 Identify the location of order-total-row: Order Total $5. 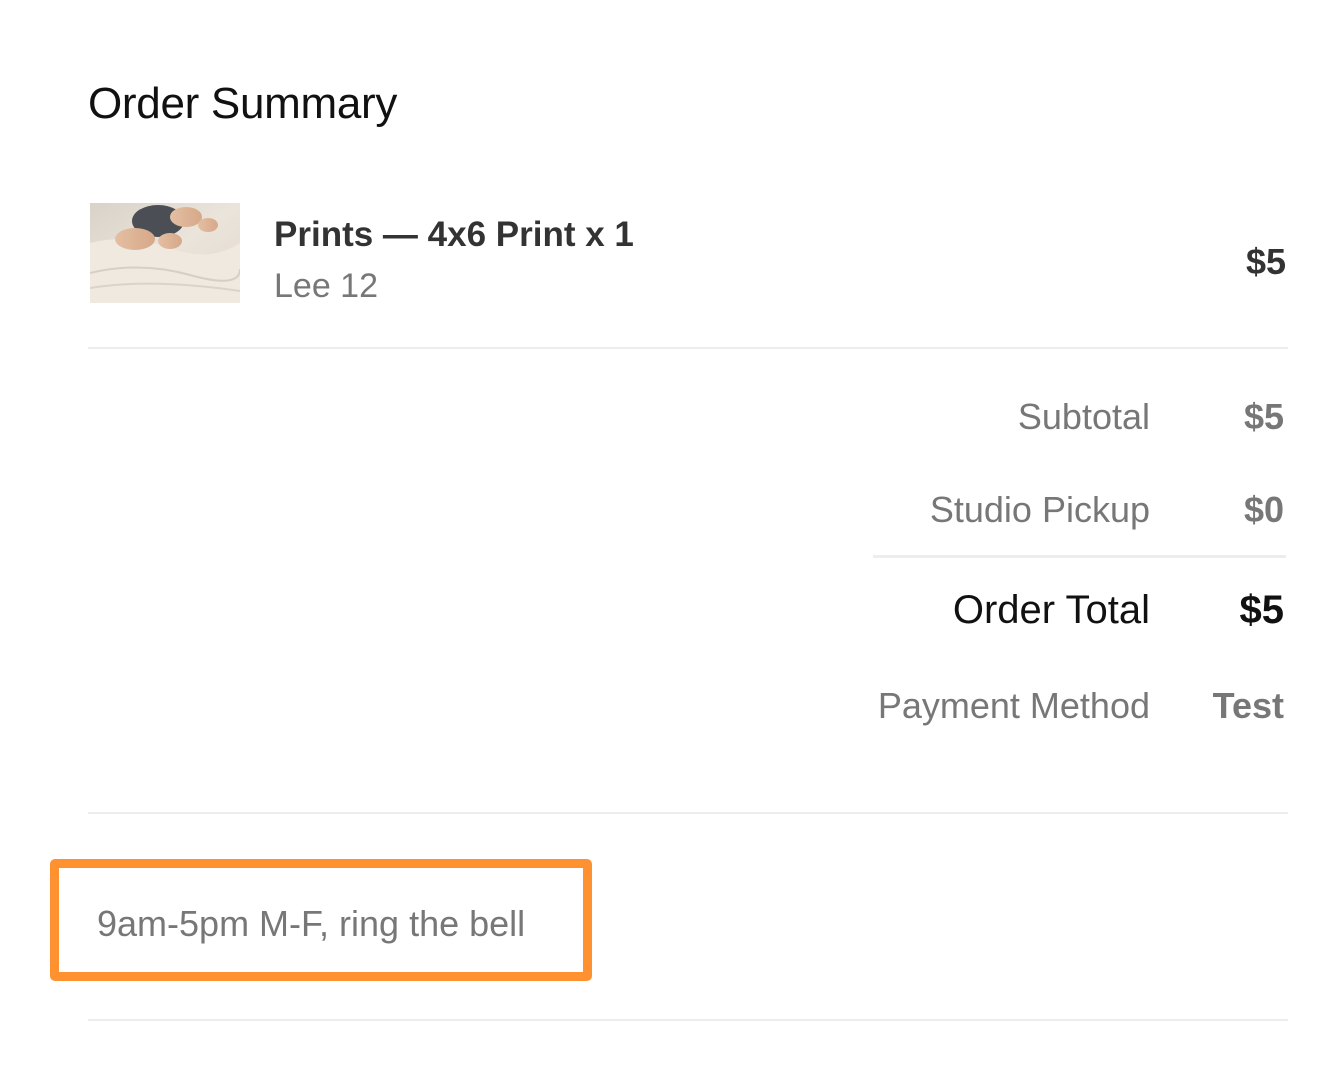
(1034, 611).